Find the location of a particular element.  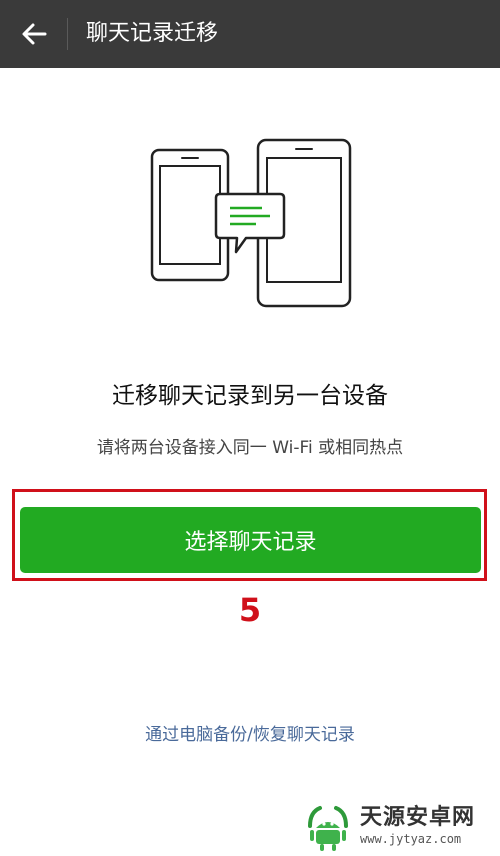

wifi-instruction: 请将两台设备接入同一 Wi-Fi 或相同热点 is located at coordinates (250, 448).